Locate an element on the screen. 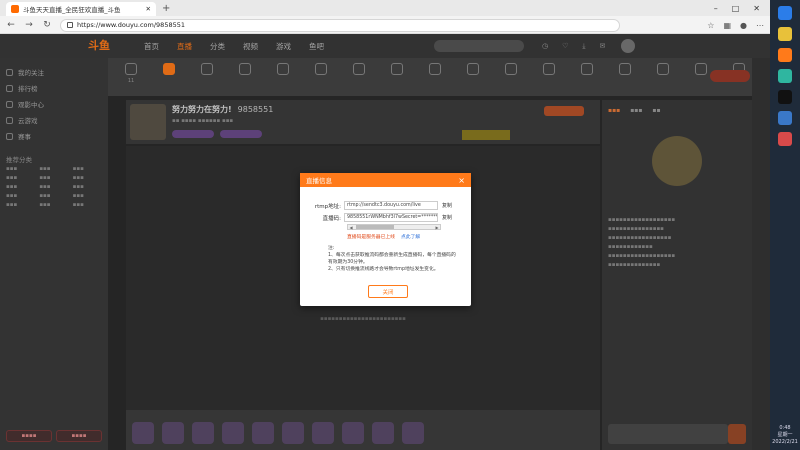 The image size is (800, 450). douyu-app-icon is located at coordinates (785, 55).